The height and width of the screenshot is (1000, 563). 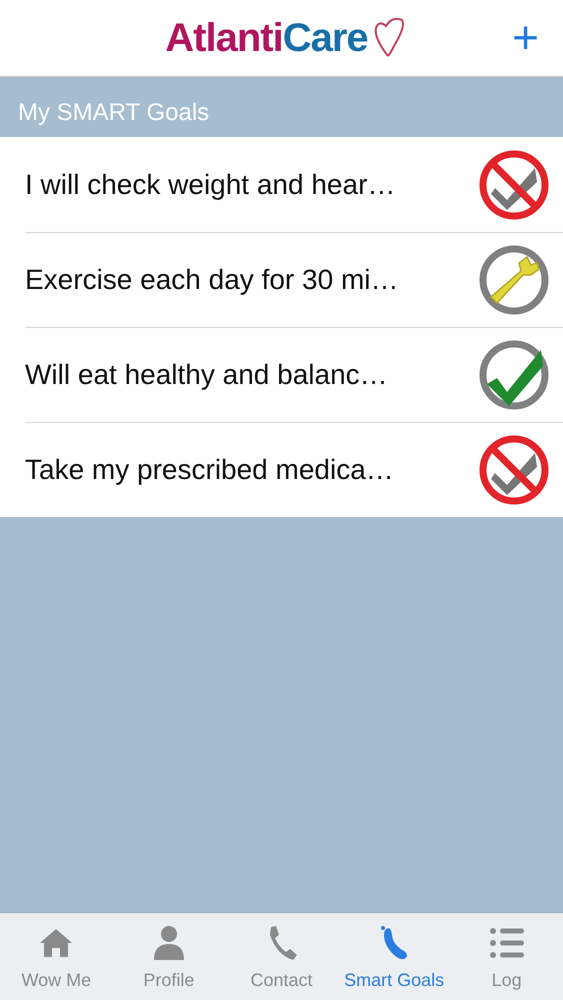 I want to click on tab: Smart Goals, so click(x=394, y=956).